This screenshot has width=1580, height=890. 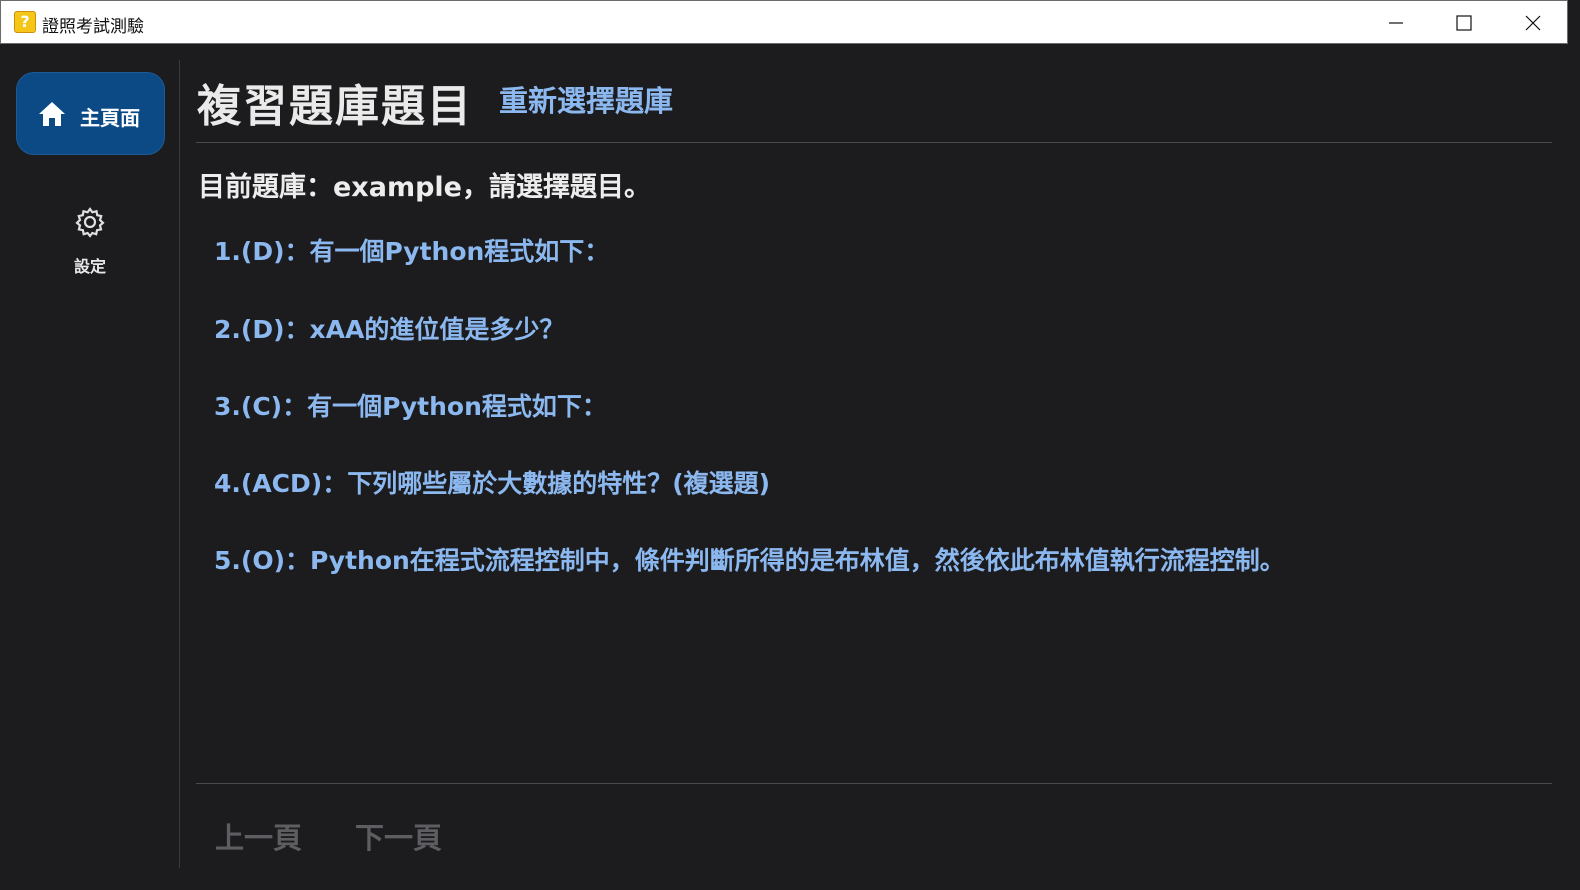 What do you see at coordinates (1533, 23) in the screenshot?
I see `close-icon` at bounding box center [1533, 23].